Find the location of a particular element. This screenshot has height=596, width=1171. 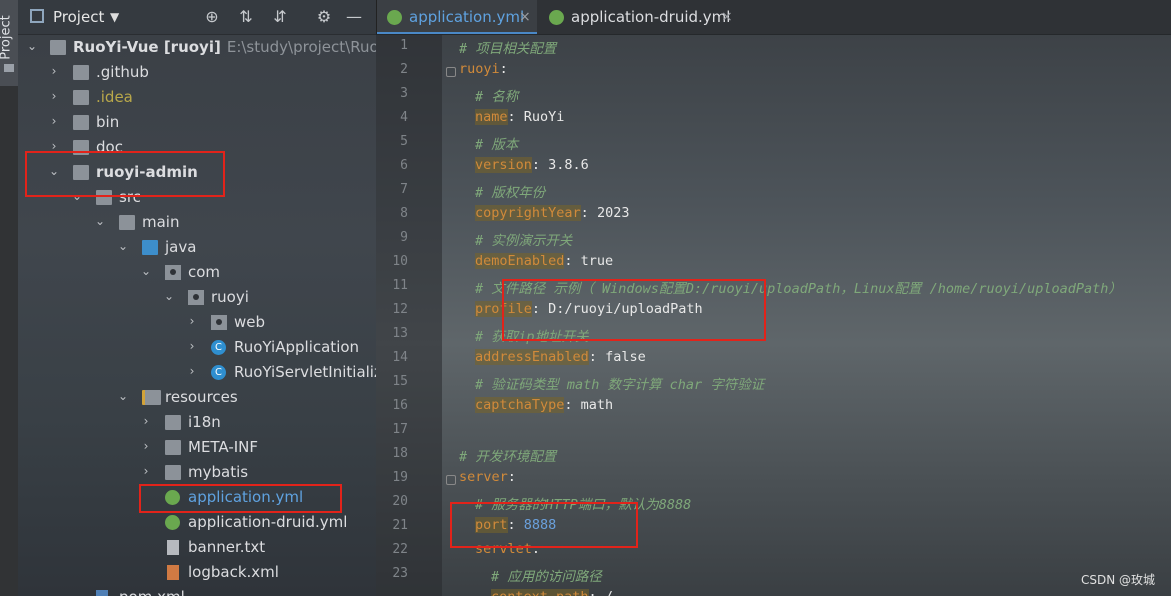

yaml-key: server is located at coordinates (483, 477).